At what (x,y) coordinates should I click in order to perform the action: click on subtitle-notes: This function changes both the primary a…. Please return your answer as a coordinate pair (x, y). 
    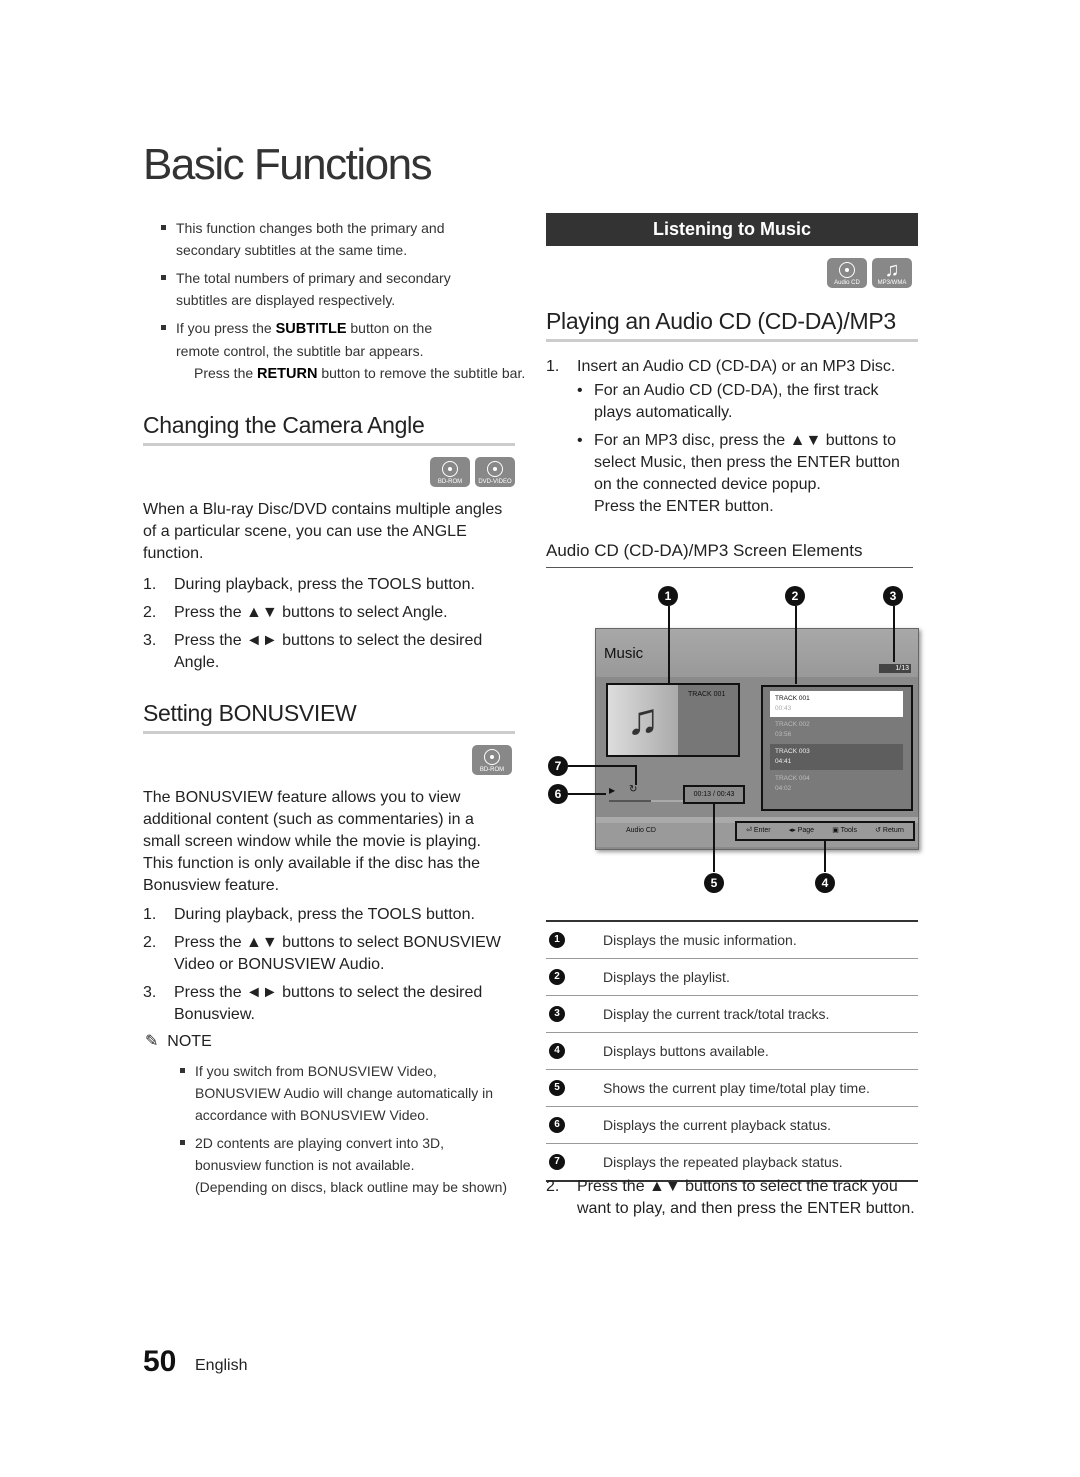
    Looking at the image, I should click on (343, 301).